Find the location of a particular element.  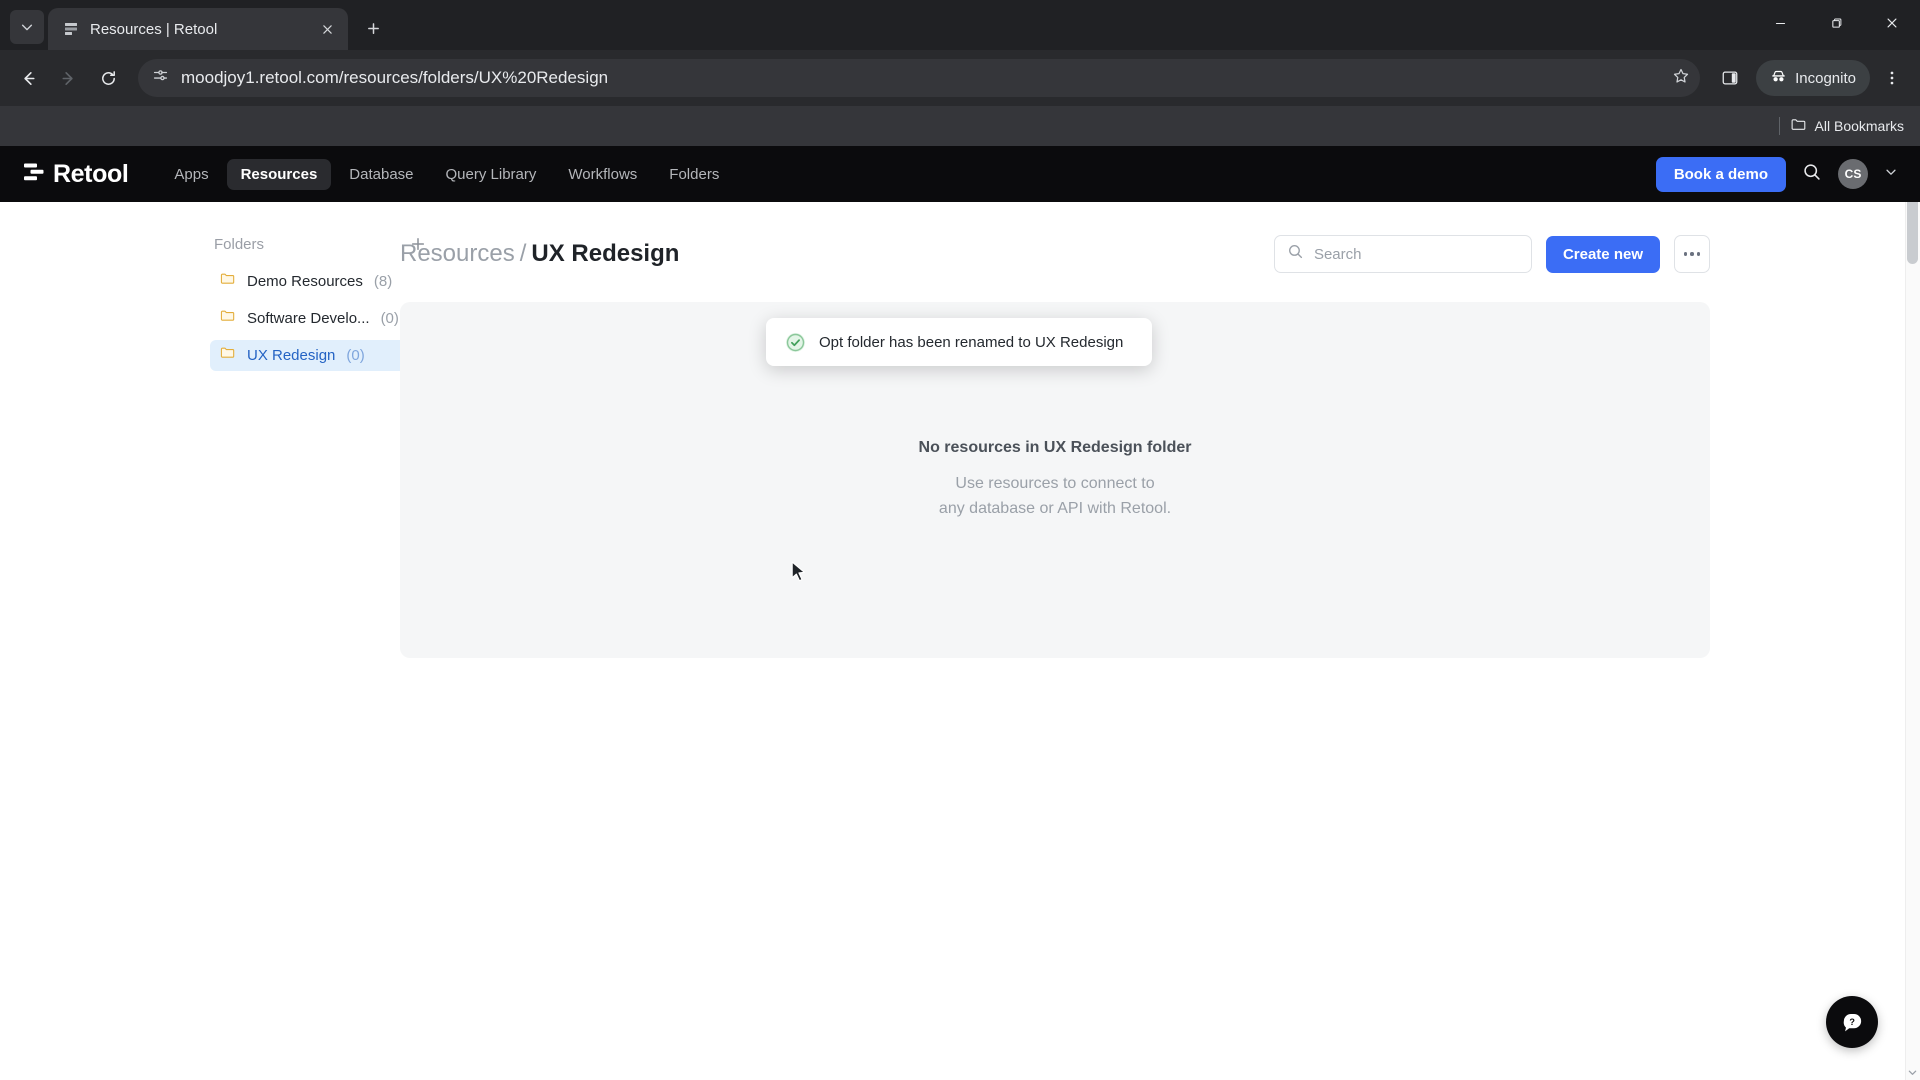

folder-name: UX Redesign is located at coordinates (291, 355).